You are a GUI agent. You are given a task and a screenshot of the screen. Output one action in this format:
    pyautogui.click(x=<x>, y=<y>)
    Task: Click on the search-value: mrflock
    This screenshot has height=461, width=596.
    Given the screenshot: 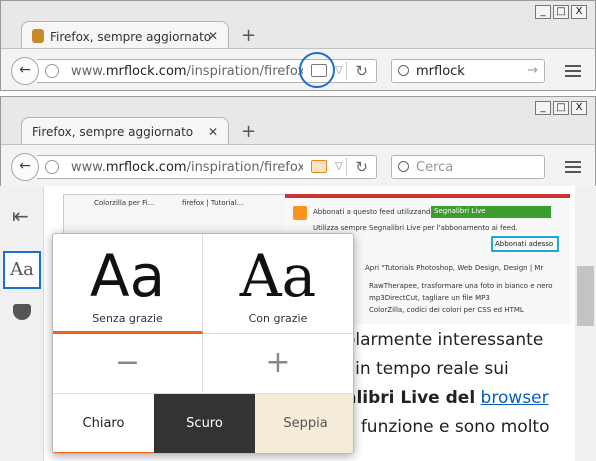 What is the action you would take?
    pyautogui.click(x=440, y=71)
    